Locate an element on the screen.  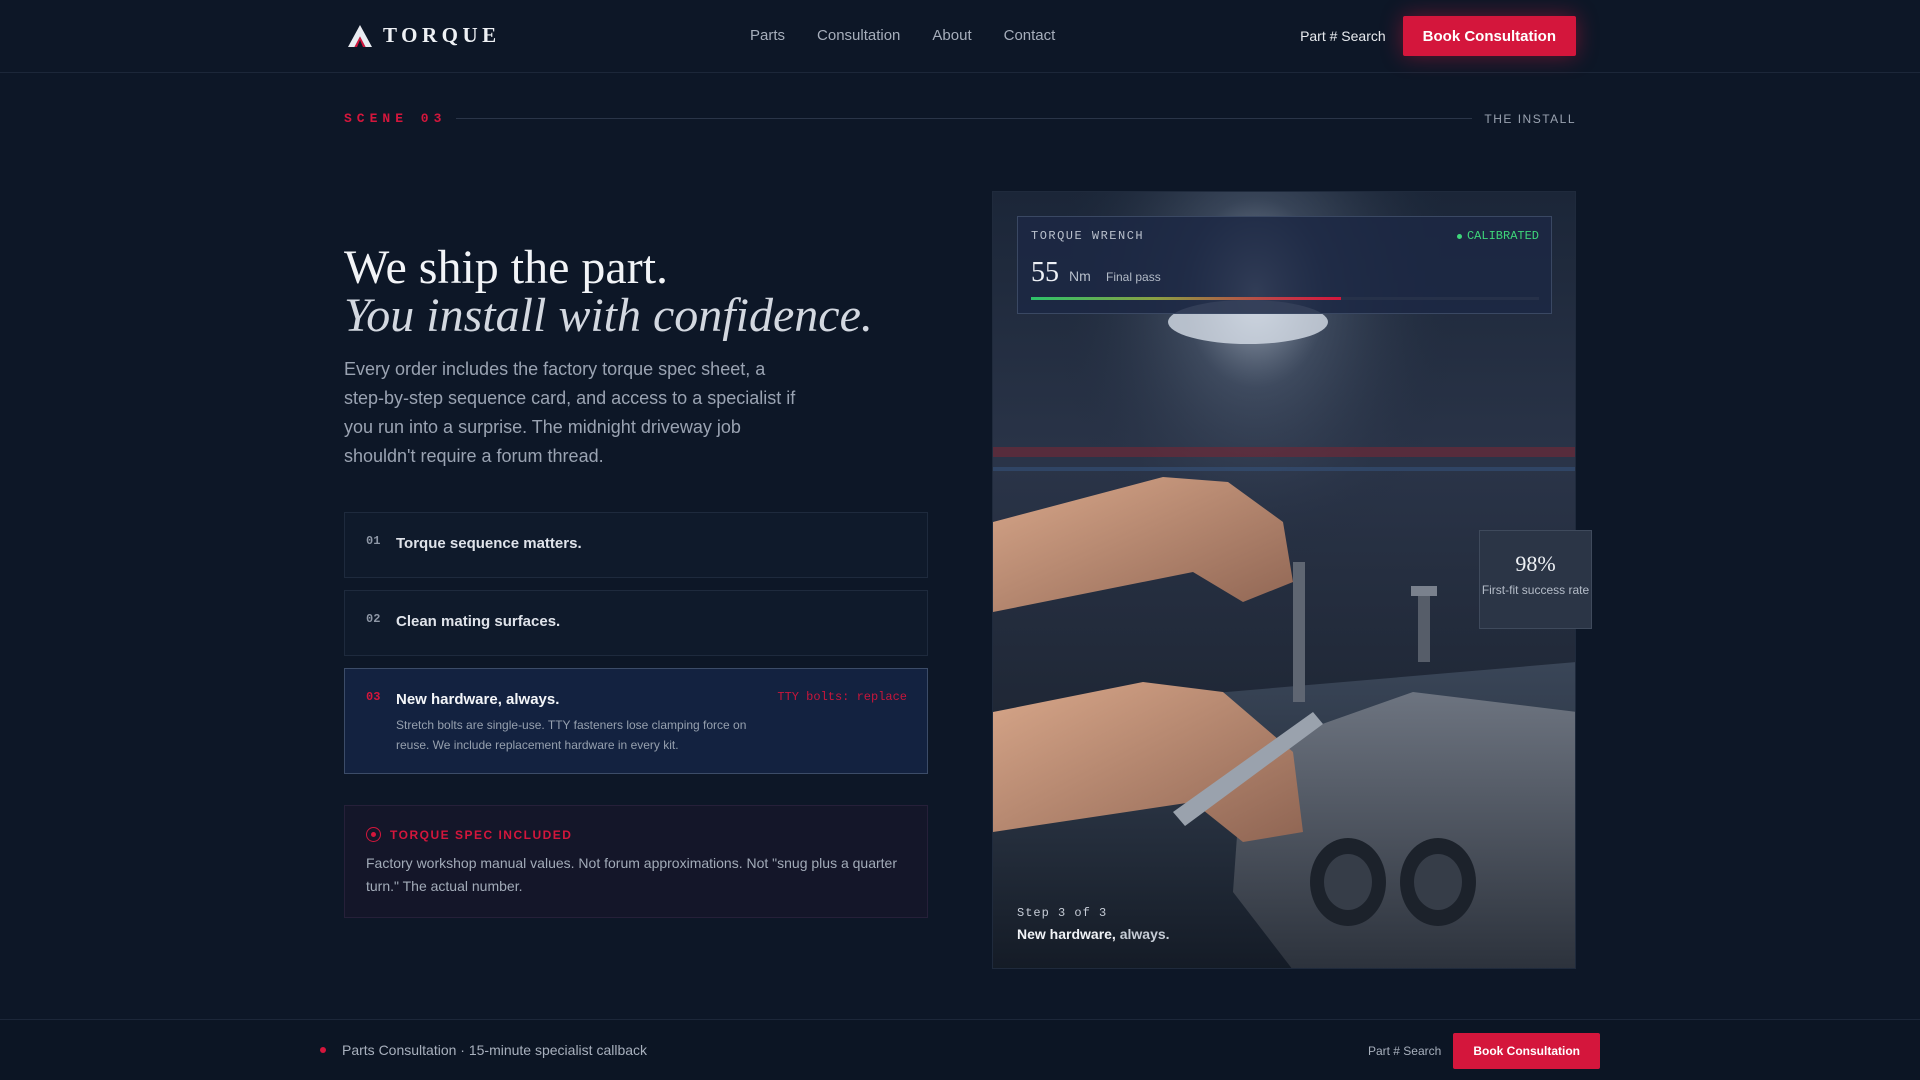
nav-contact: Contact is located at coordinates (1030, 35).